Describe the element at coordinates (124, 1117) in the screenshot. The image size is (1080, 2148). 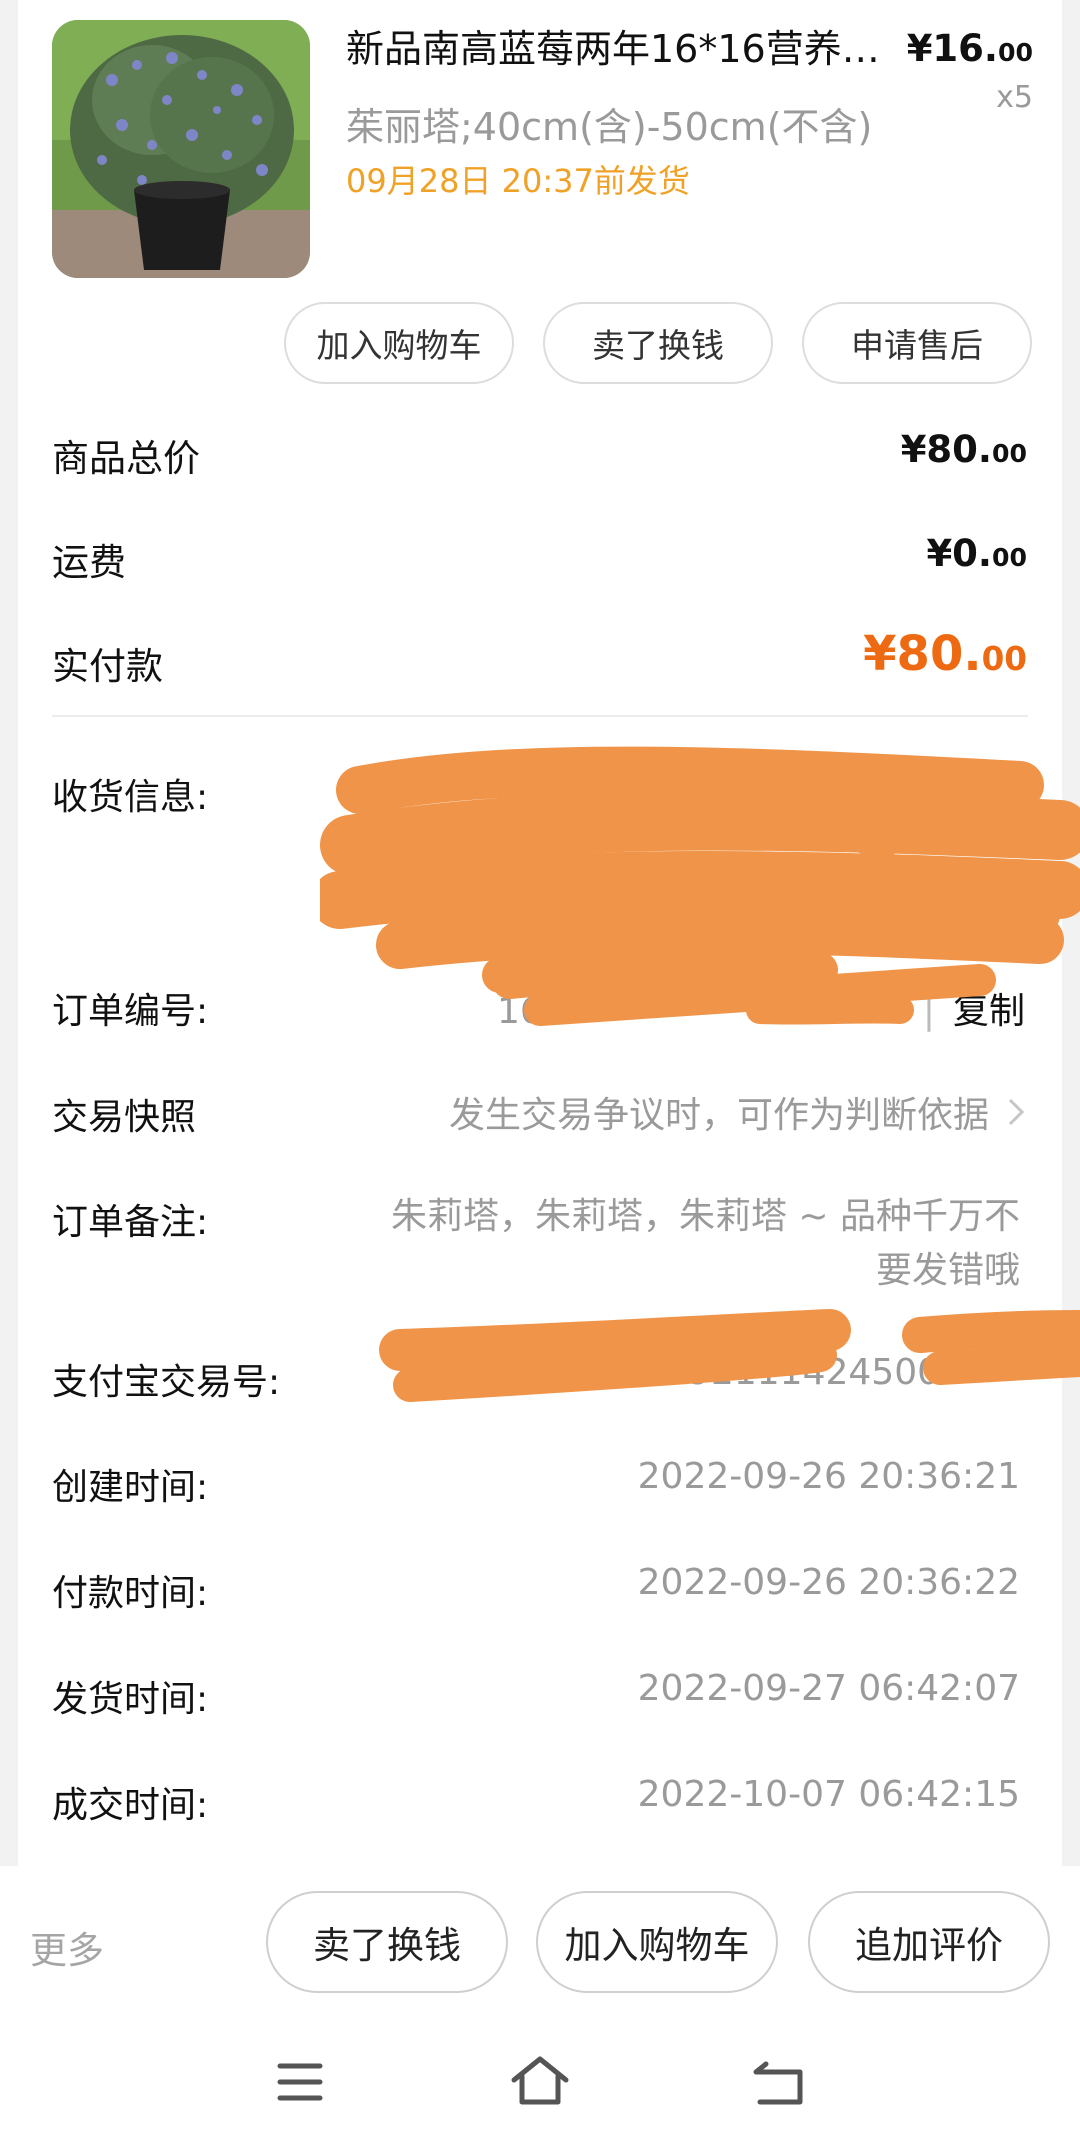
I see `snapshot-label: 交易快照` at that location.